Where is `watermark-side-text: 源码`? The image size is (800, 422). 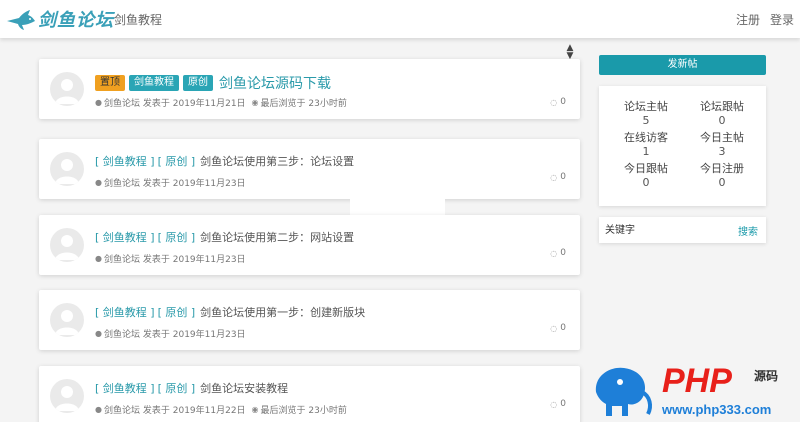 watermark-side-text: 源码 is located at coordinates (766, 376).